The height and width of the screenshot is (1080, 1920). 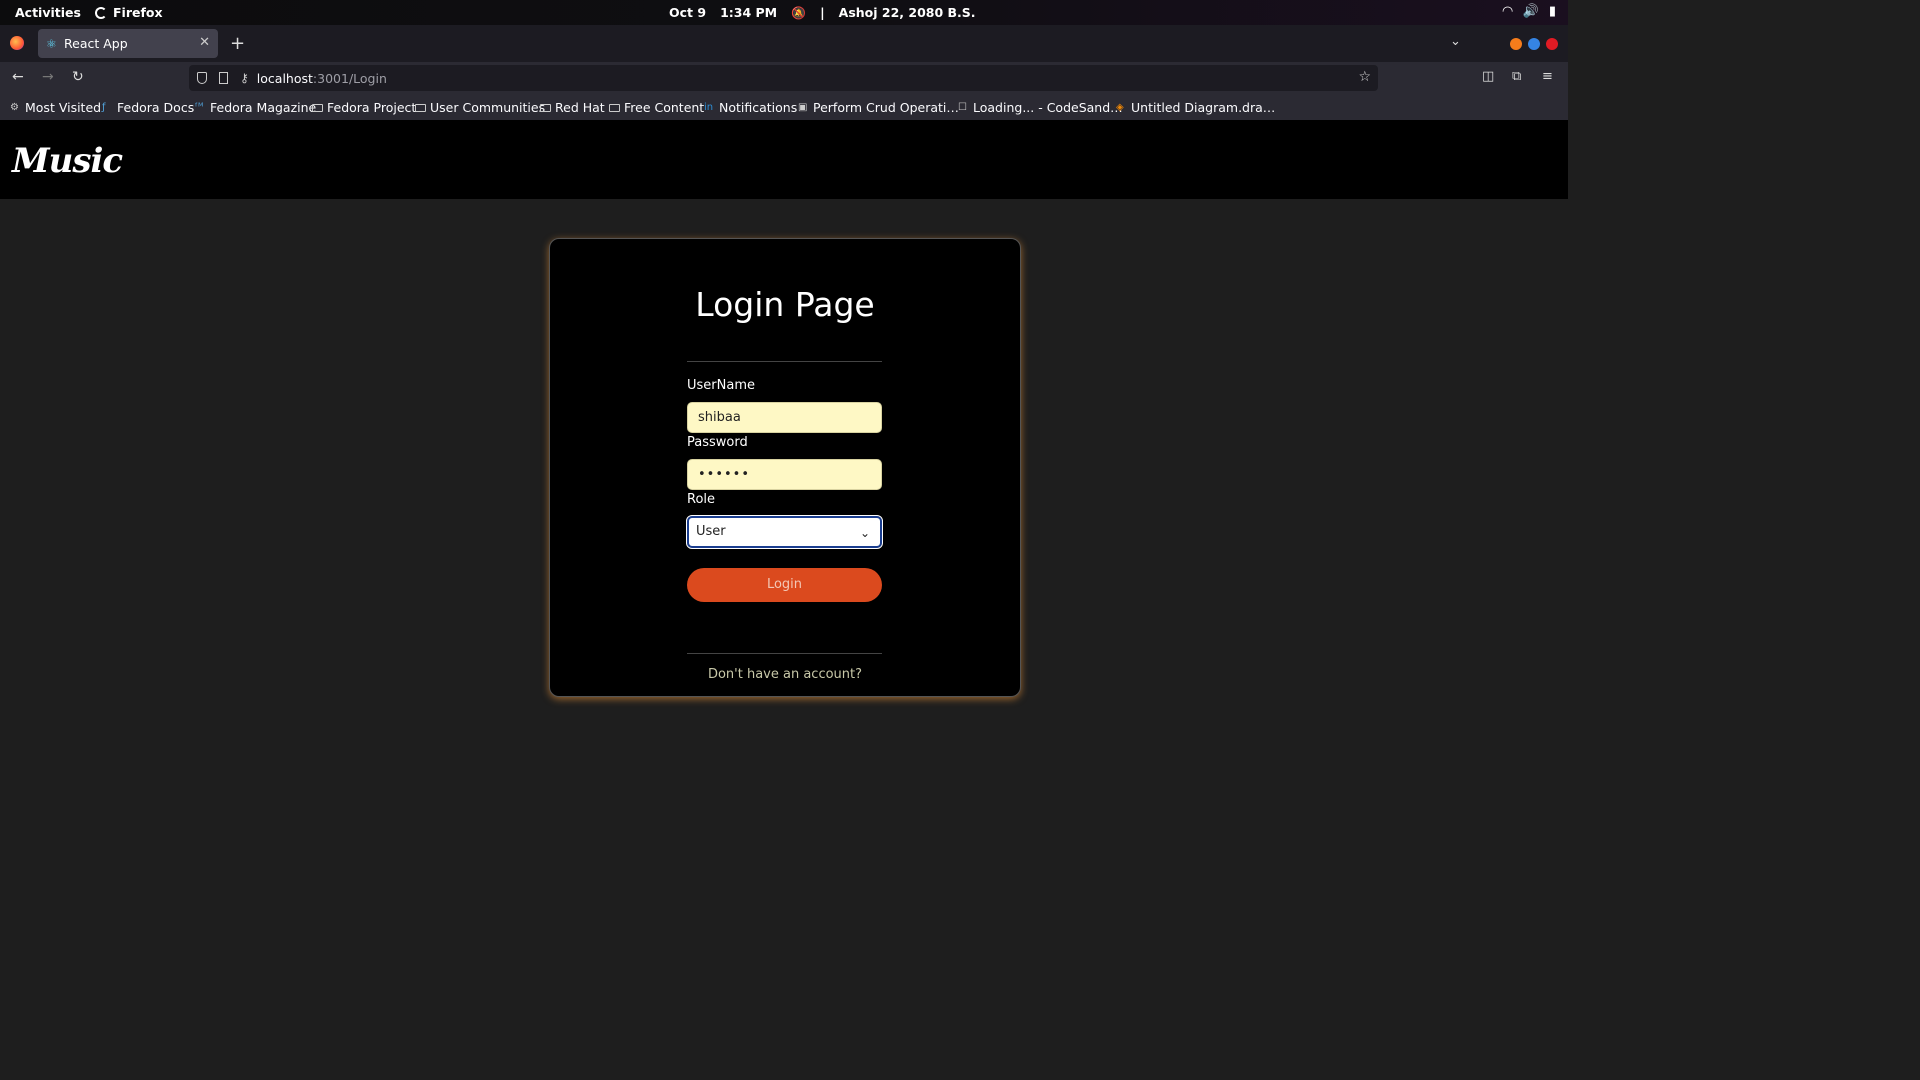 I want to click on role-select: User ⌄, so click(x=784, y=532).